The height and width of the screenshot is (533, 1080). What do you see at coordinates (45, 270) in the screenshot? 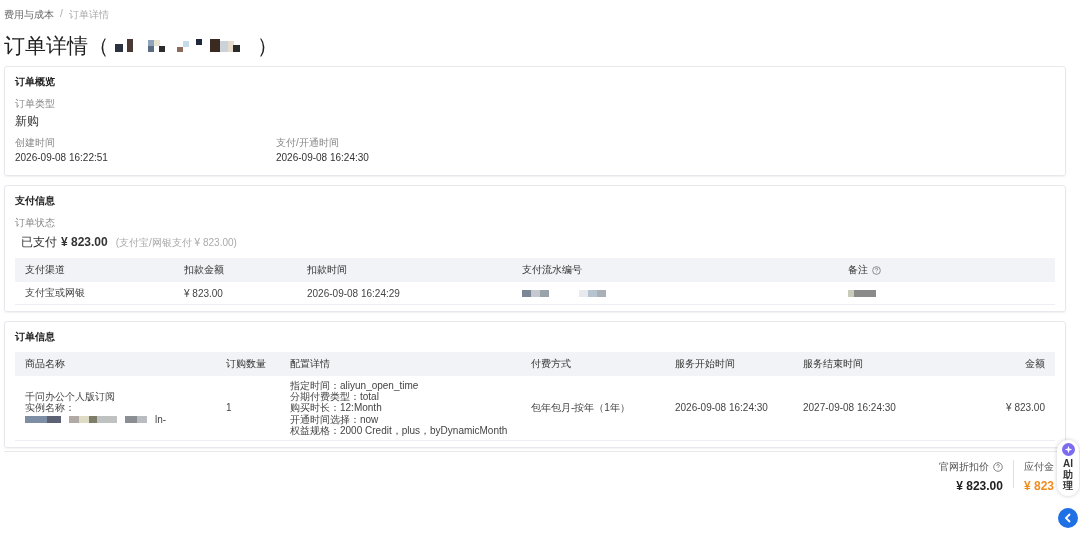
I see `column-header: 支付渠道` at bounding box center [45, 270].